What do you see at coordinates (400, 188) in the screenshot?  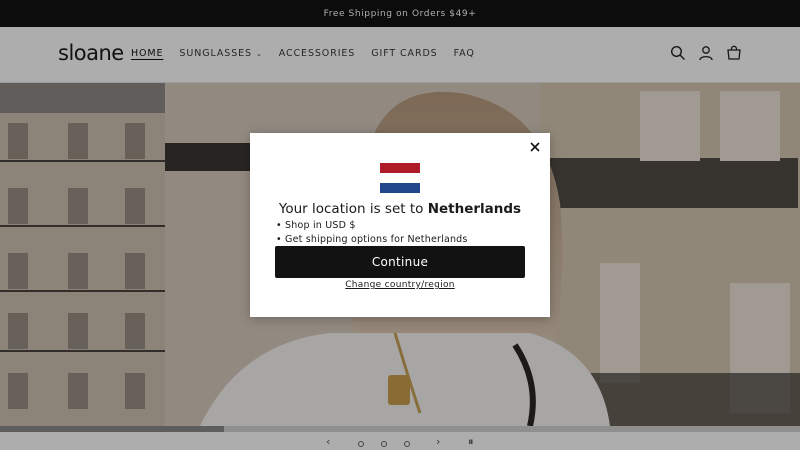 I see `flag-stripe-blue` at bounding box center [400, 188].